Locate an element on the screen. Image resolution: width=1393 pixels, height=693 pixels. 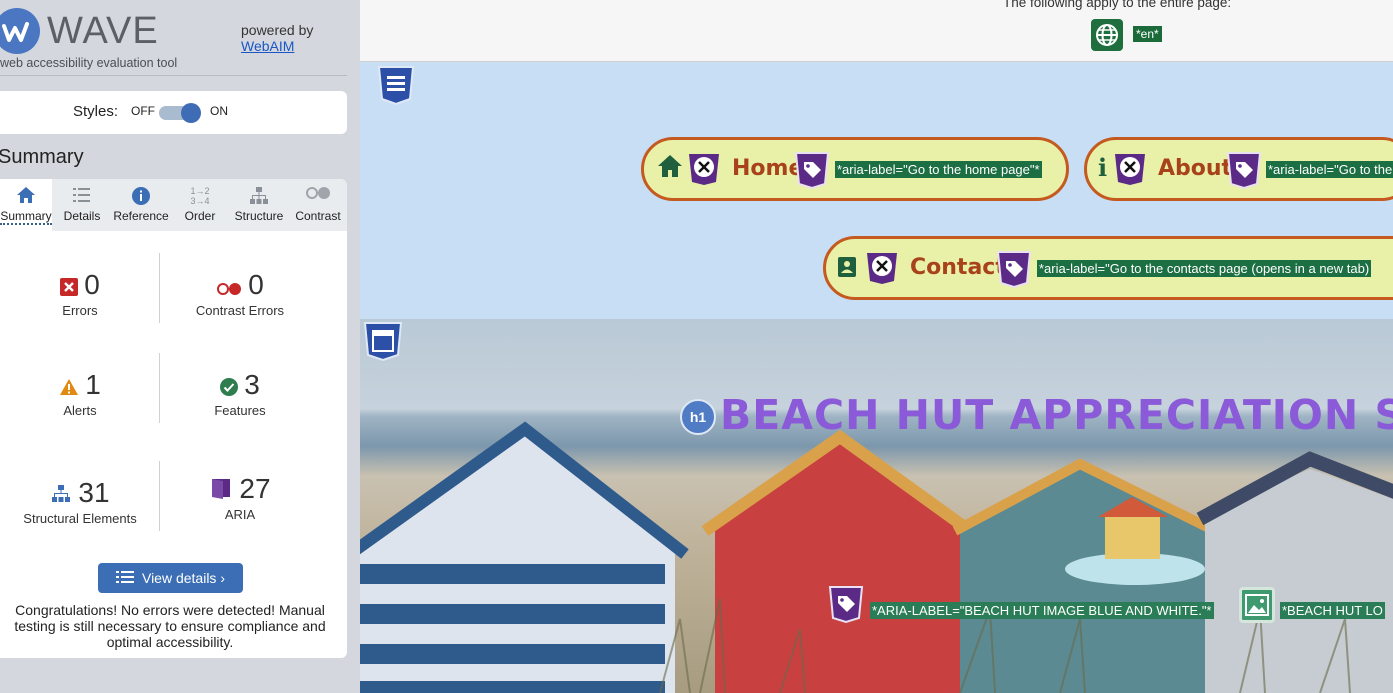
alert-icon is located at coordinates (69, 387).